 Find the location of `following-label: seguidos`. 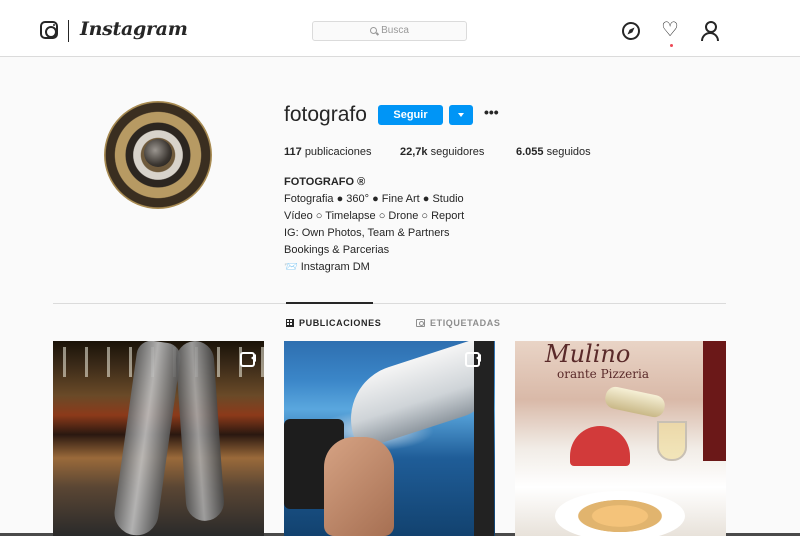

following-label: seguidos is located at coordinates (568, 152).